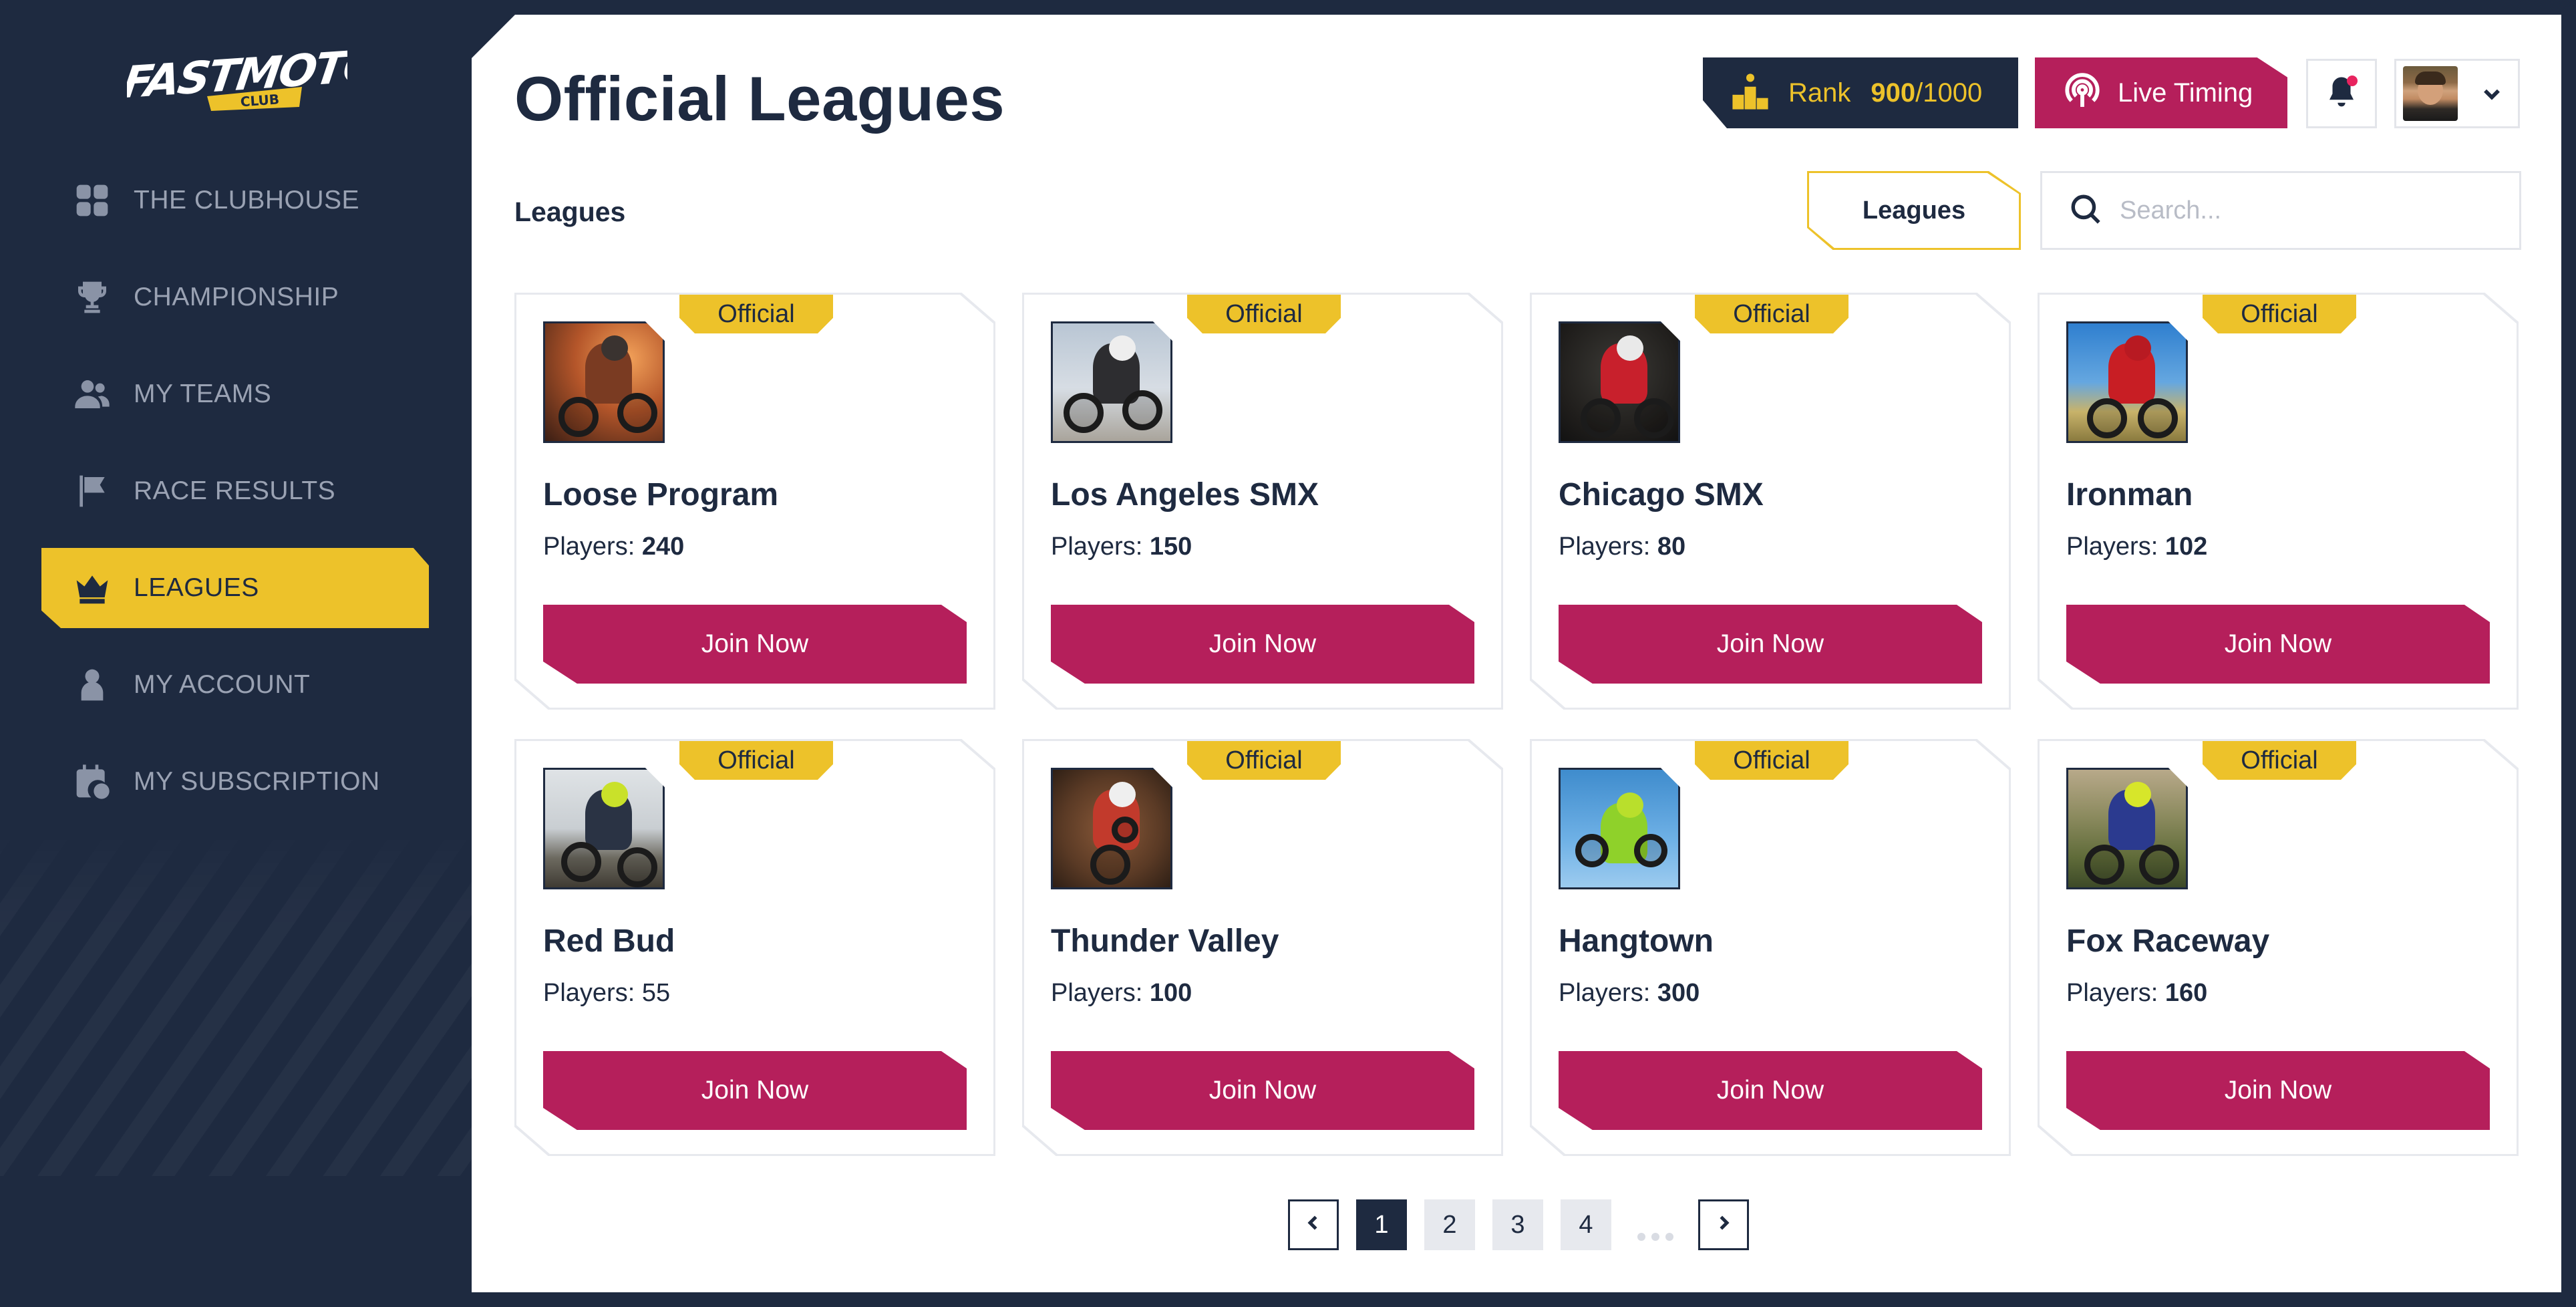 Image resolution: width=2576 pixels, height=1307 pixels. I want to click on sidebar-item-my-account: MY ACCOUNT, so click(235, 685).